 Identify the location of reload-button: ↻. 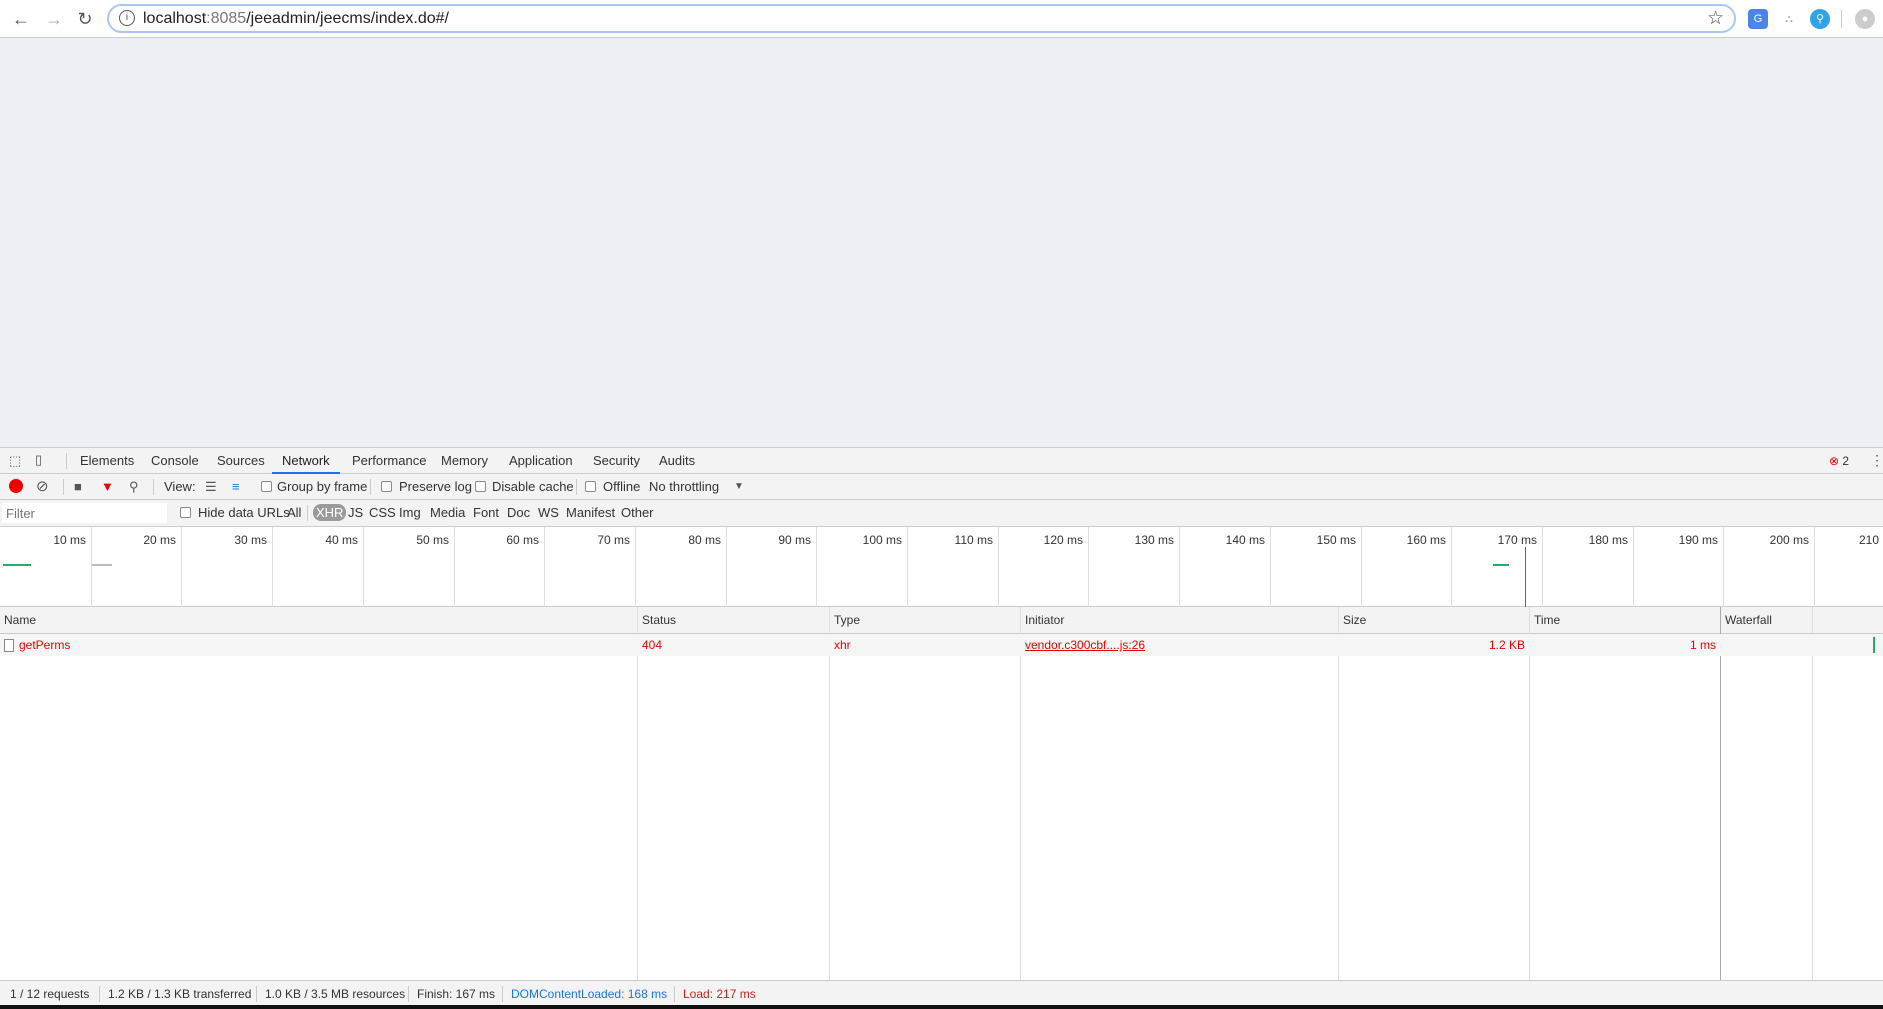
(85, 19).